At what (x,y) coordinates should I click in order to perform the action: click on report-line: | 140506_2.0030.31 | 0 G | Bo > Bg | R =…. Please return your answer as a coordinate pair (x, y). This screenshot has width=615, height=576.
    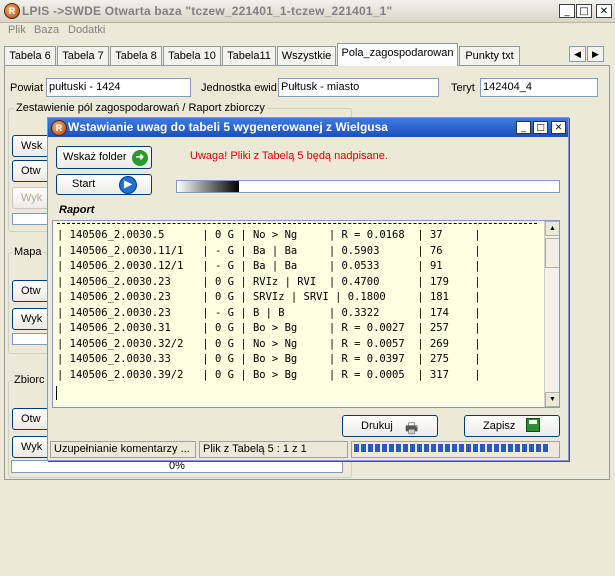
    Looking at the image, I should click on (269, 328).